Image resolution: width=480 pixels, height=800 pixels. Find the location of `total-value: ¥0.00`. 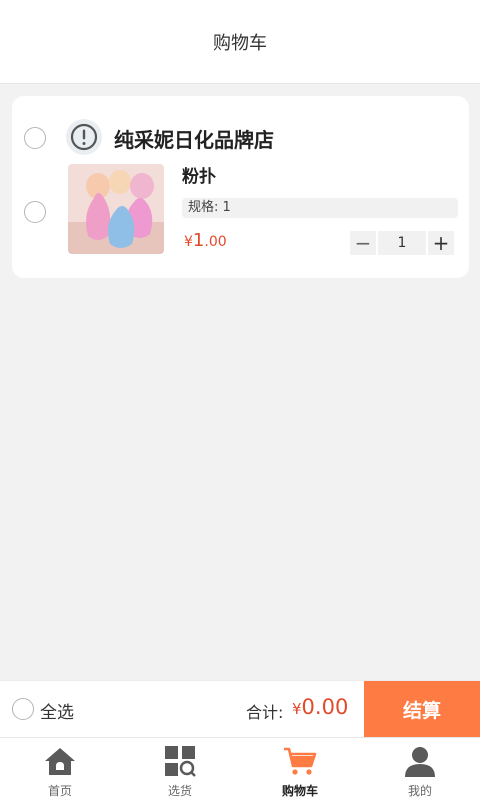

total-value: ¥0.00 is located at coordinates (320, 707).